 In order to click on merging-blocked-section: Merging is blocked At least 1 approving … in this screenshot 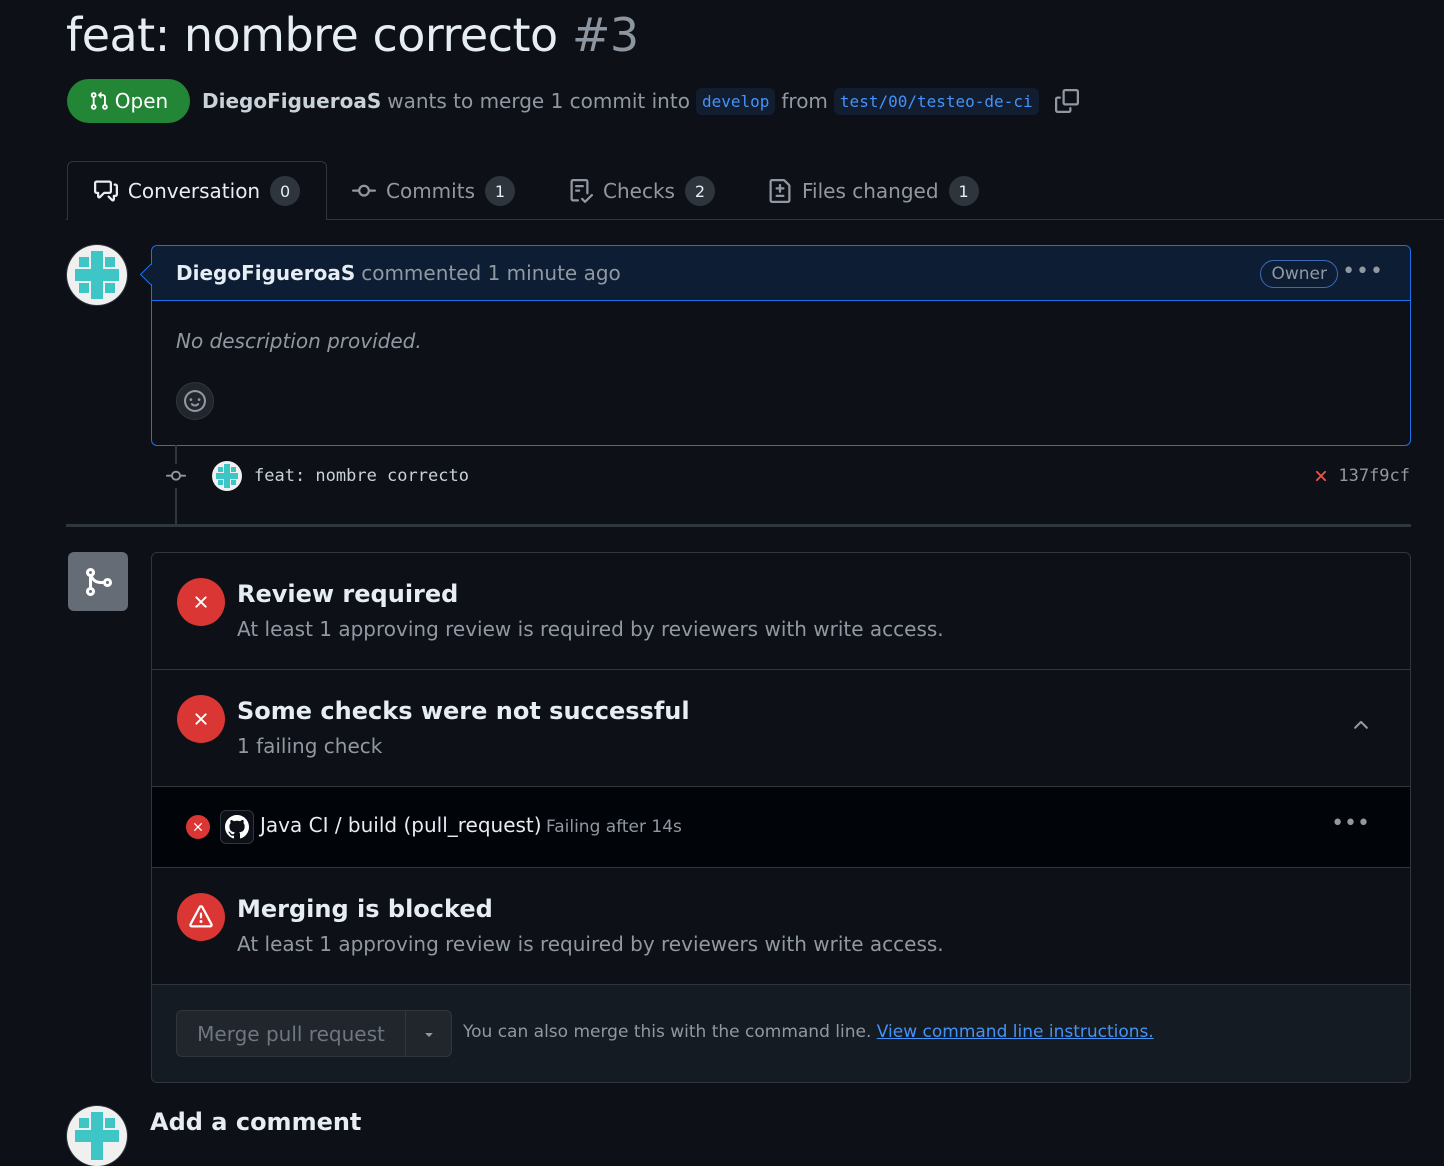, I will do `click(781, 926)`.